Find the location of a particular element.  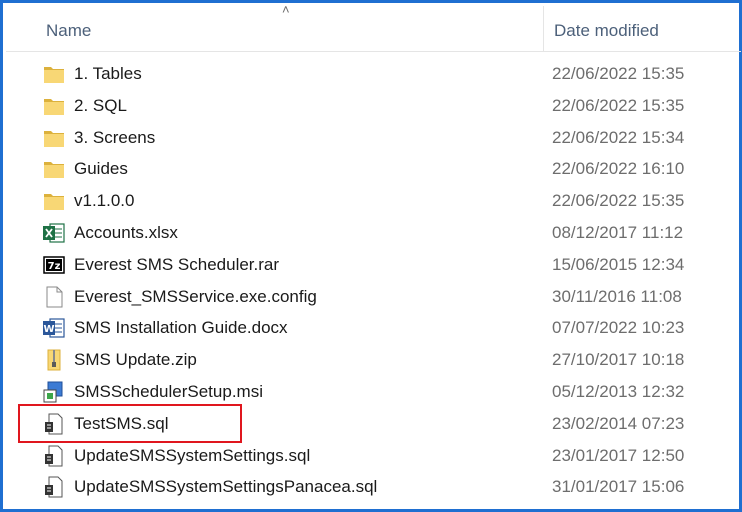

list-item: SMSSchedulerSetup.msi 05/12/2013 12:32 is located at coordinates (373, 392).